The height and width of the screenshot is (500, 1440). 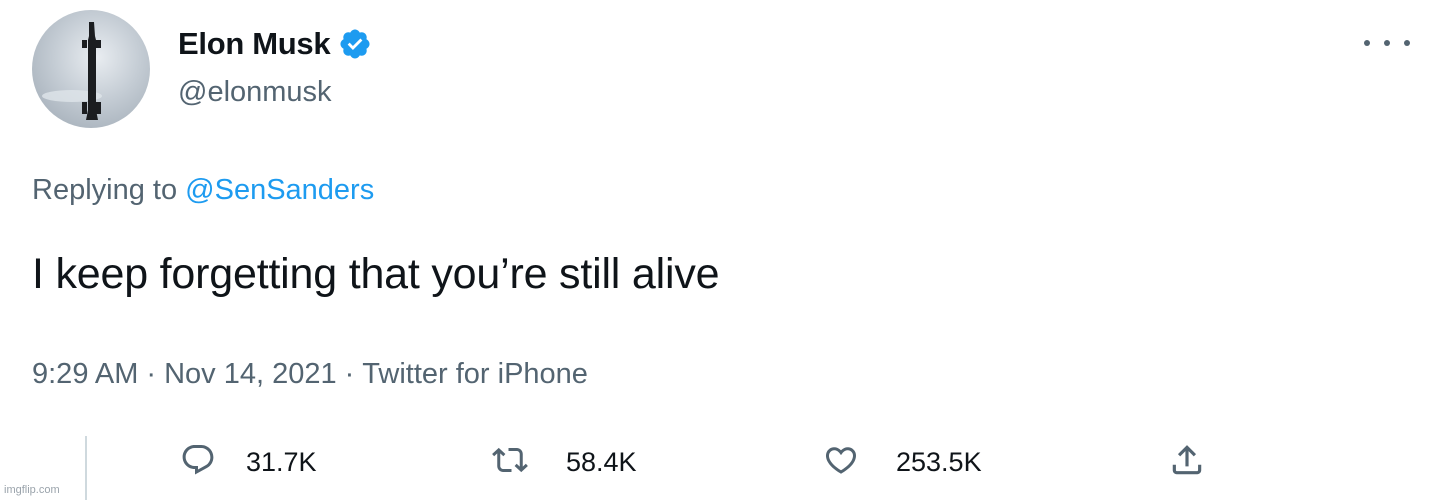 I want to click on more-icon, so click(x=1387, y=43).